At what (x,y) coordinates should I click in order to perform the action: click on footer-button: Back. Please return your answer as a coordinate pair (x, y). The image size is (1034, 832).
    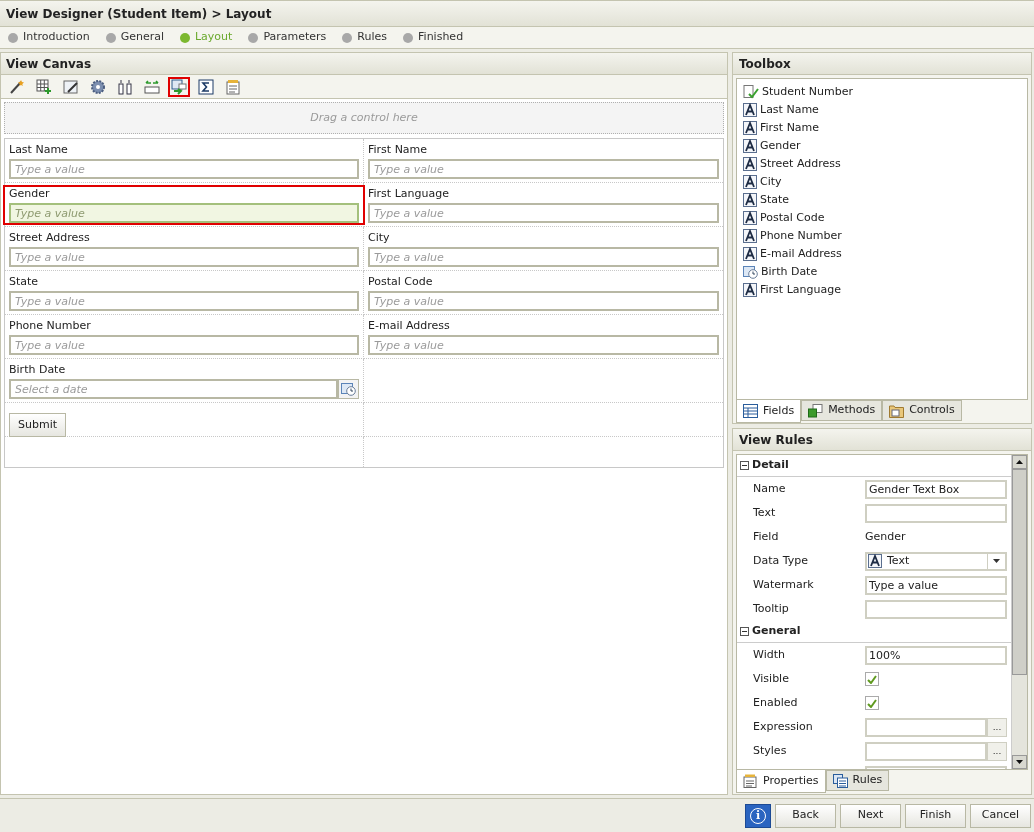
    Looking at the image, I should click on (805, 815).